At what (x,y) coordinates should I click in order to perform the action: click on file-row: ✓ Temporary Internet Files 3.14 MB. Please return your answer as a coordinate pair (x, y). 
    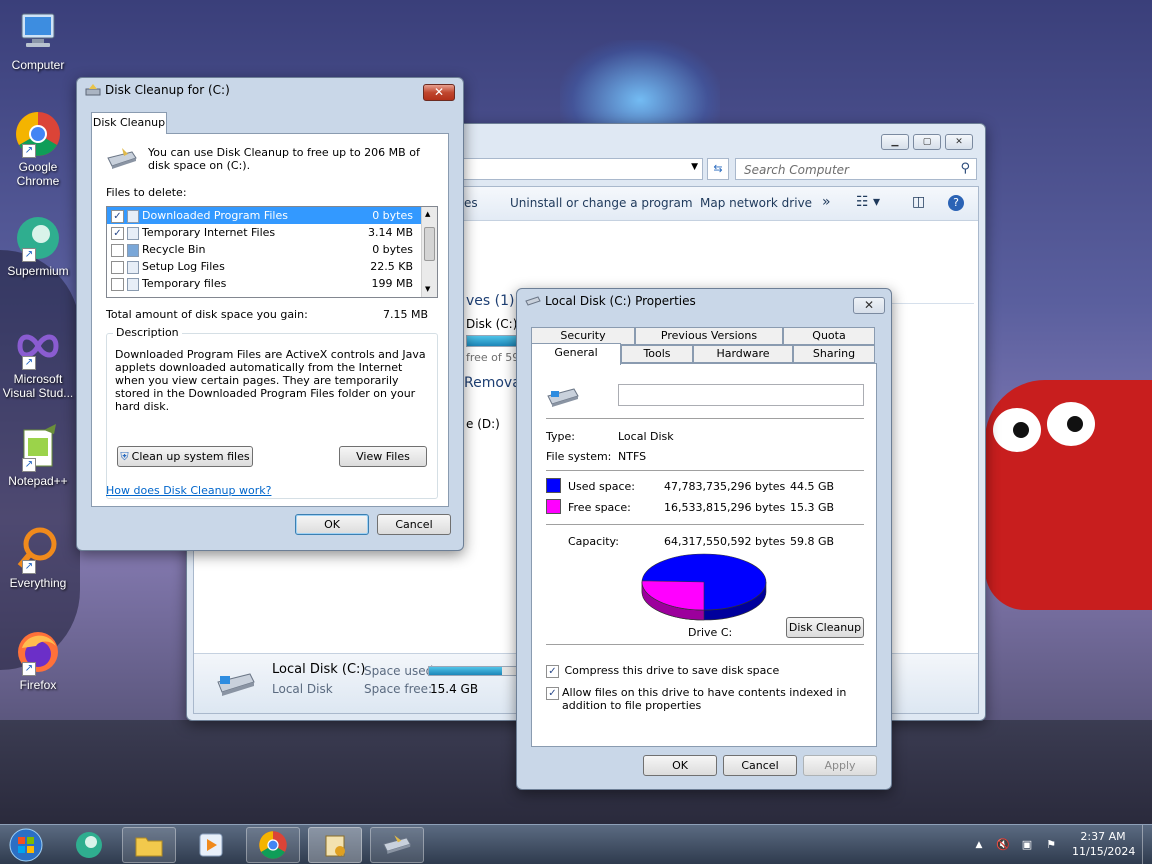
    Looking at the image, I should click on (264, 232).